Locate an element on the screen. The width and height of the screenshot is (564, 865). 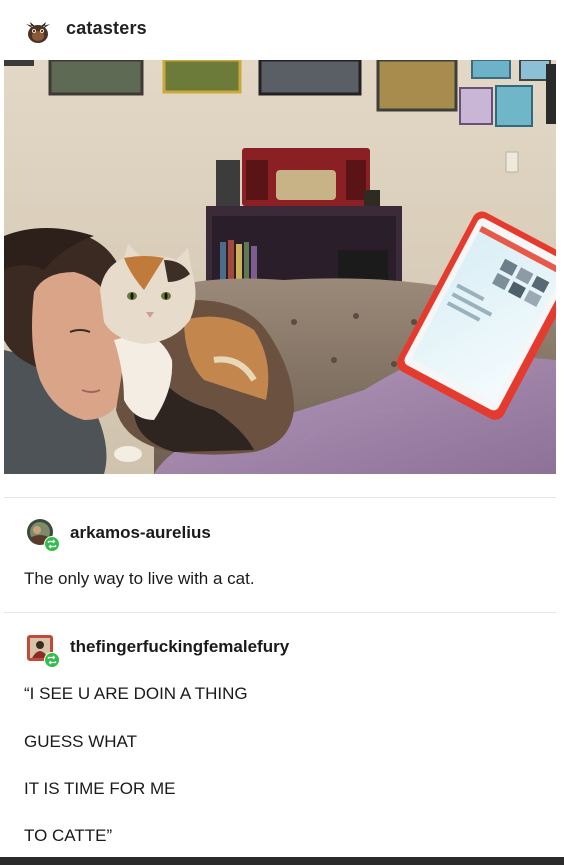
reblog-username: arkamos-aurelius is located at coordinates (140, 533).